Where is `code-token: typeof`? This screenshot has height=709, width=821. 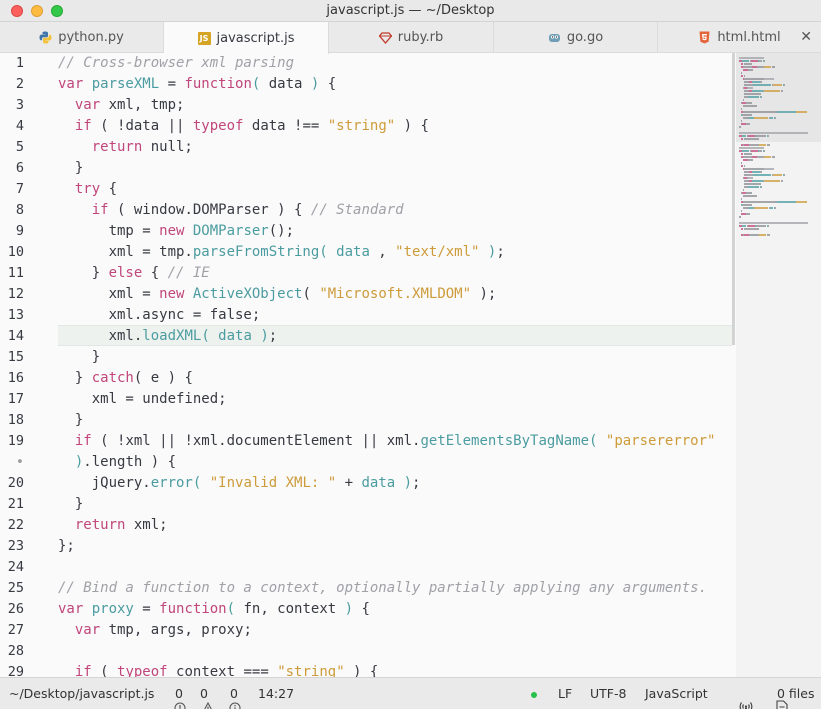
code-token: typeof is located at coordinates (147, 670).